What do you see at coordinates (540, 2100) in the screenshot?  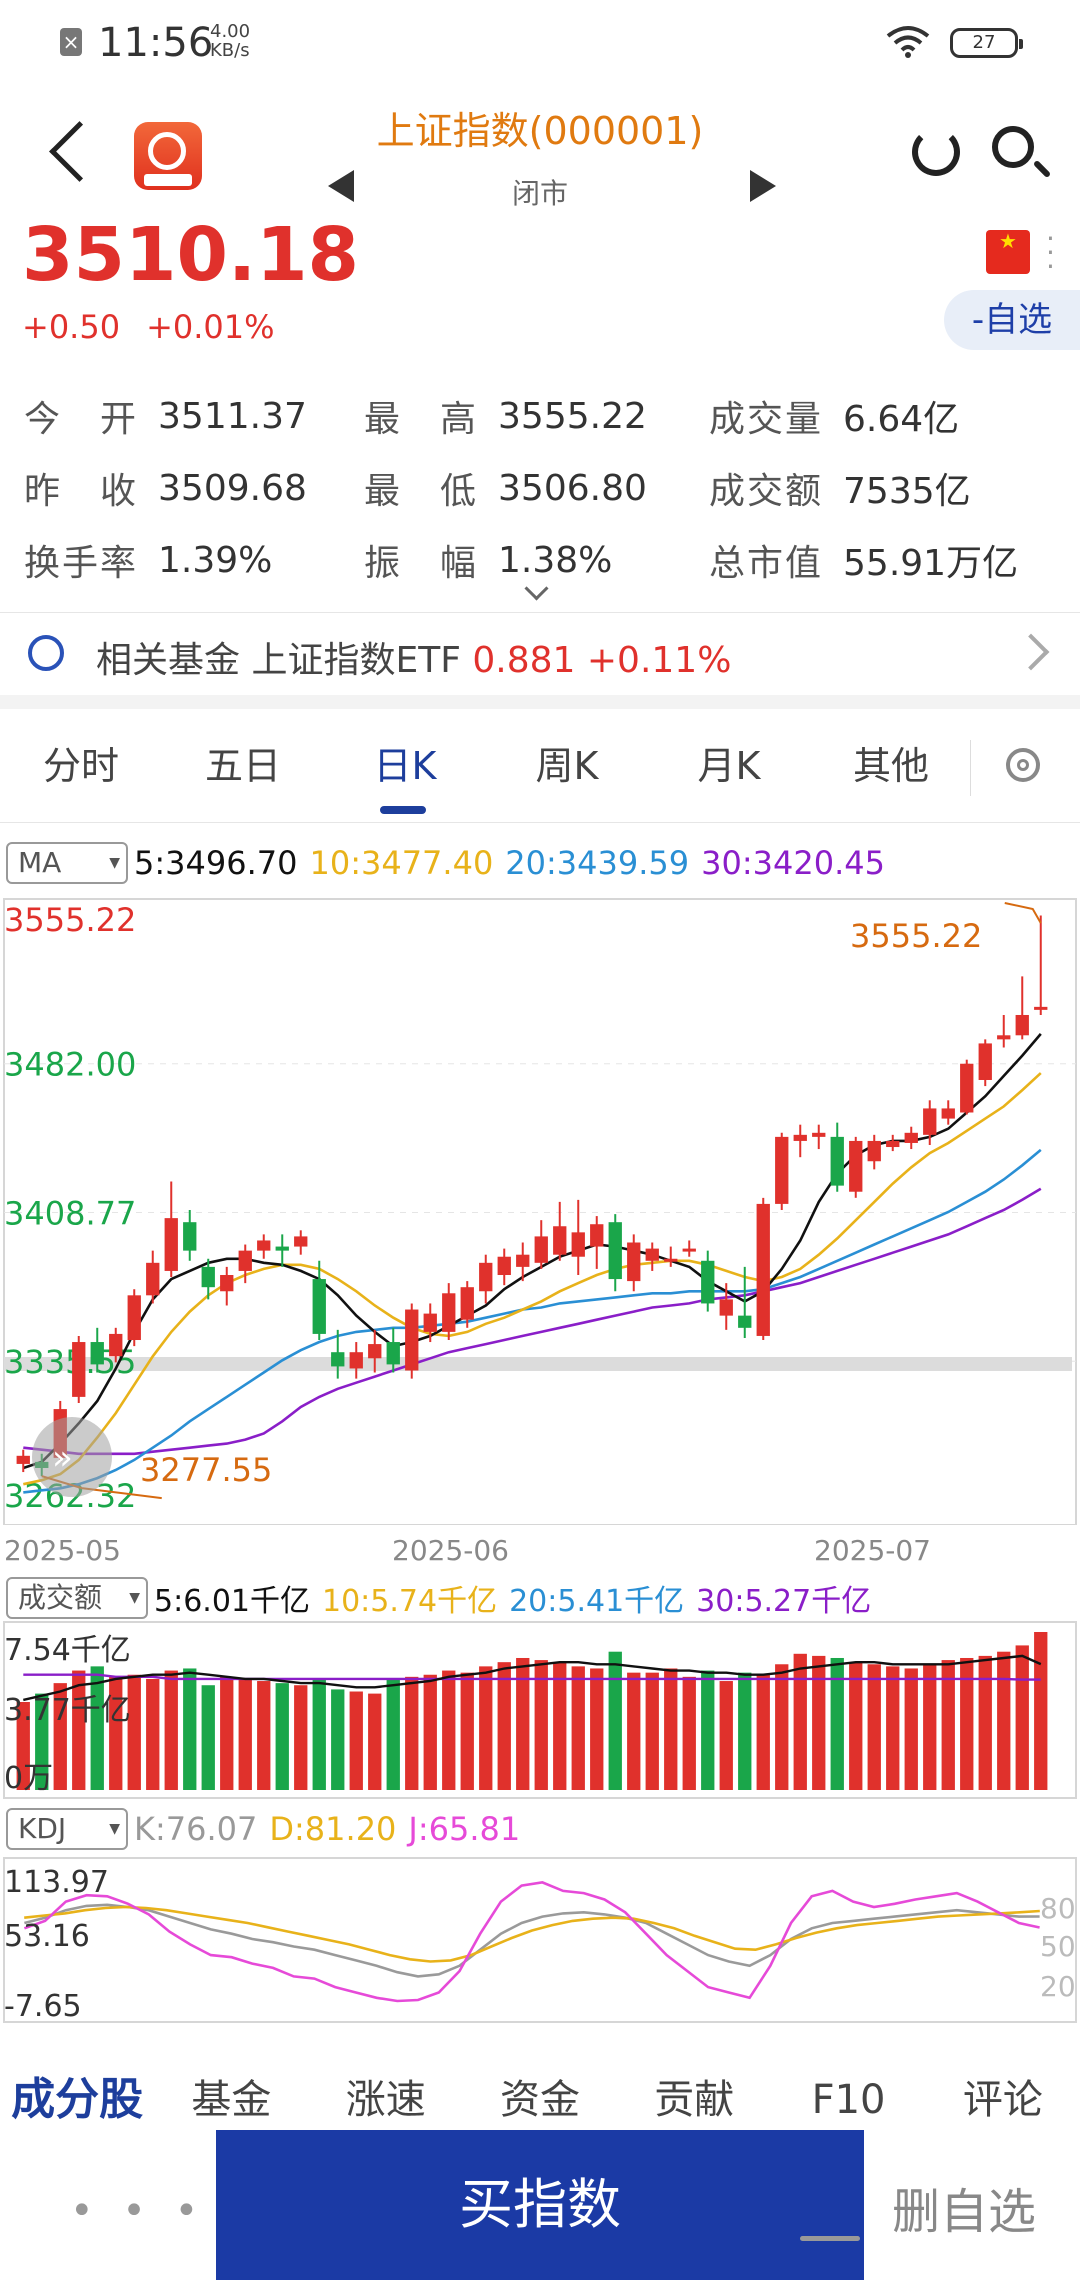 I see `tab-capital: 资金` at bounding box center [540, 2100].